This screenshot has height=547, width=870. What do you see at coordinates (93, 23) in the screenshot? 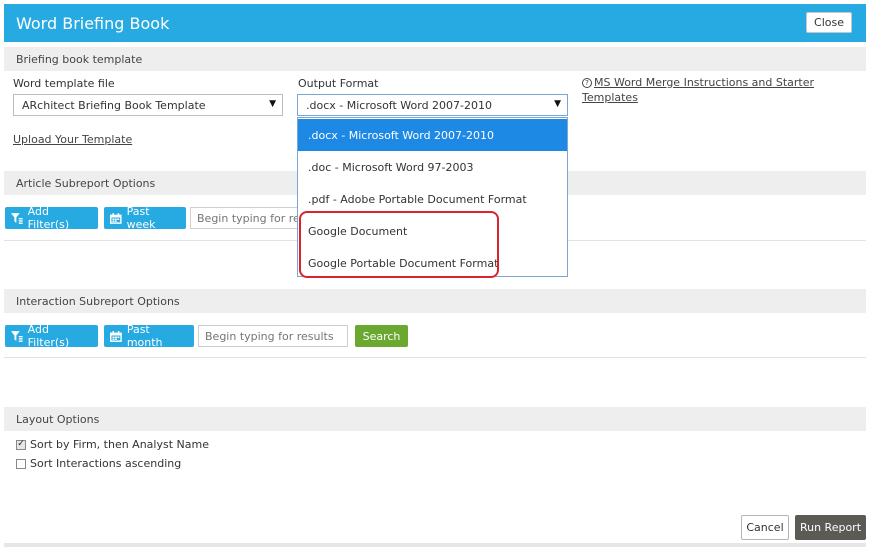
I see `dialog-title: Word Briefing Book` at bounding box center [93, 23].